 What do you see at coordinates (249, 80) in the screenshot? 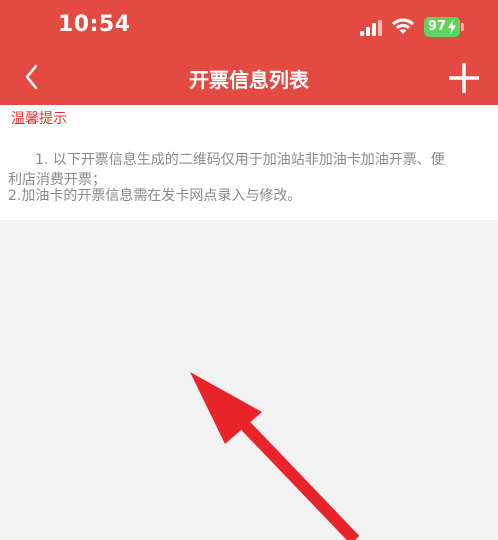
I see `page-title: 开票信息列表` at bounding box center [249, 80].